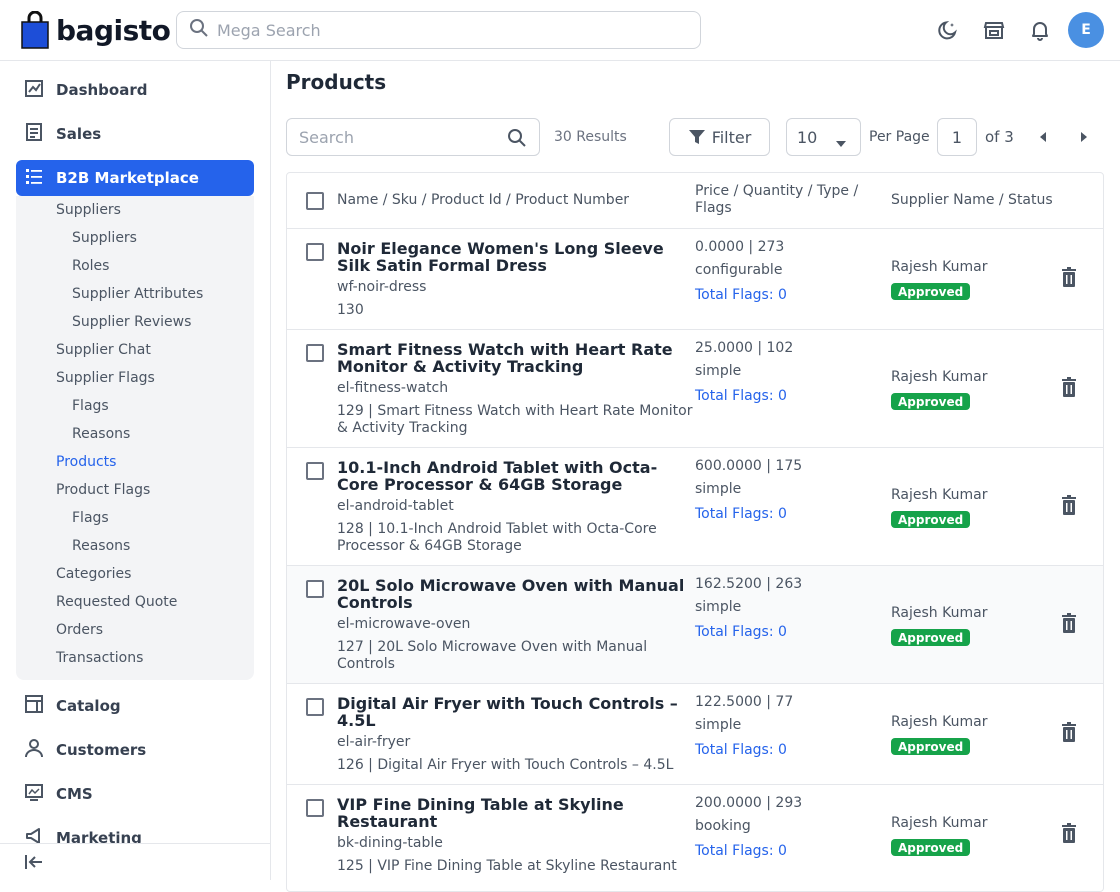  I want to click on product-number: 130, so click(350, 310).